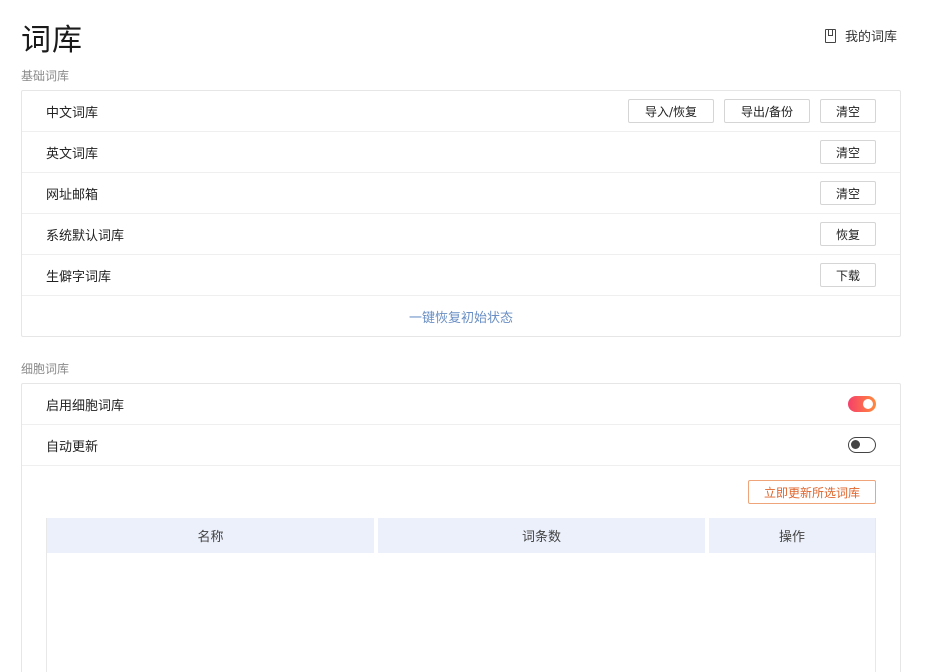  I want to click on library-label: 英文词库, so click(72, 154).